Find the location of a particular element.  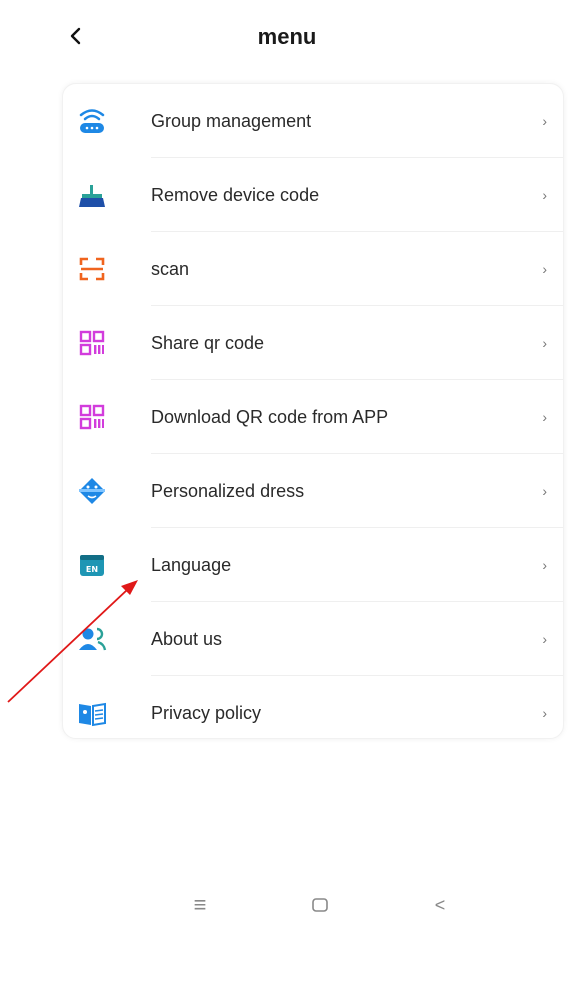

home-button is located at coordinates (320, 905).